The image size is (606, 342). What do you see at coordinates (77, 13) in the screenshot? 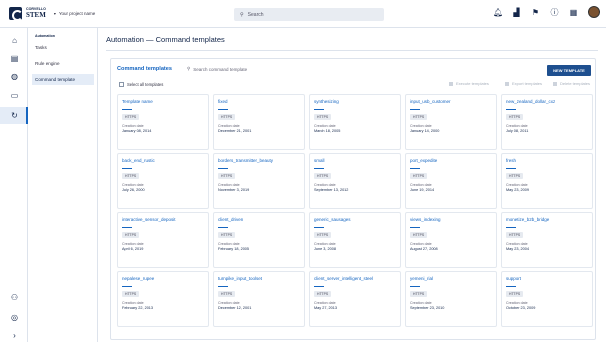
I see `project-label: Your project name` at bounding box center [77, 13].